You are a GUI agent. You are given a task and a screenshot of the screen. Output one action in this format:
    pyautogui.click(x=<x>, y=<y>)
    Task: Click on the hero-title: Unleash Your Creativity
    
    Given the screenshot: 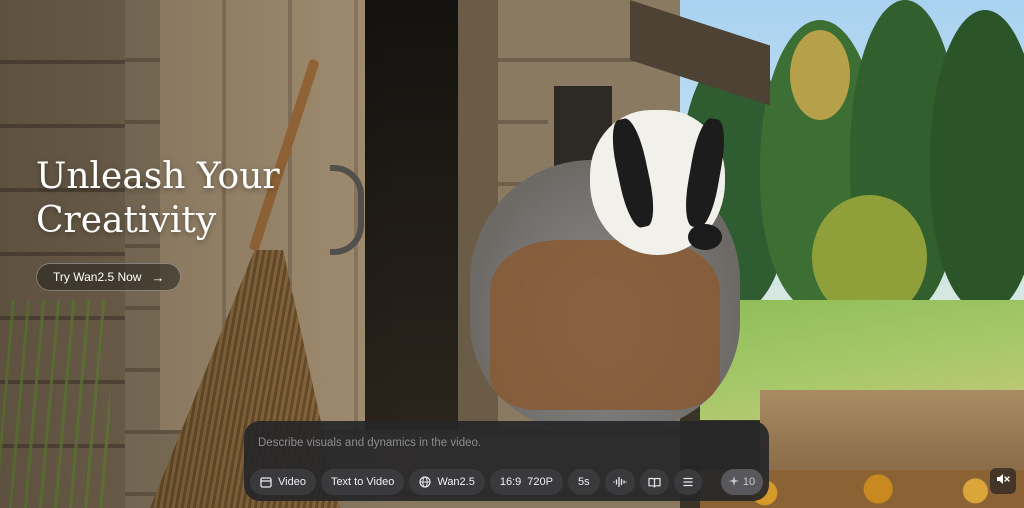 What is the action you would take?
    pyautogui.click(x=201, y=199)
    